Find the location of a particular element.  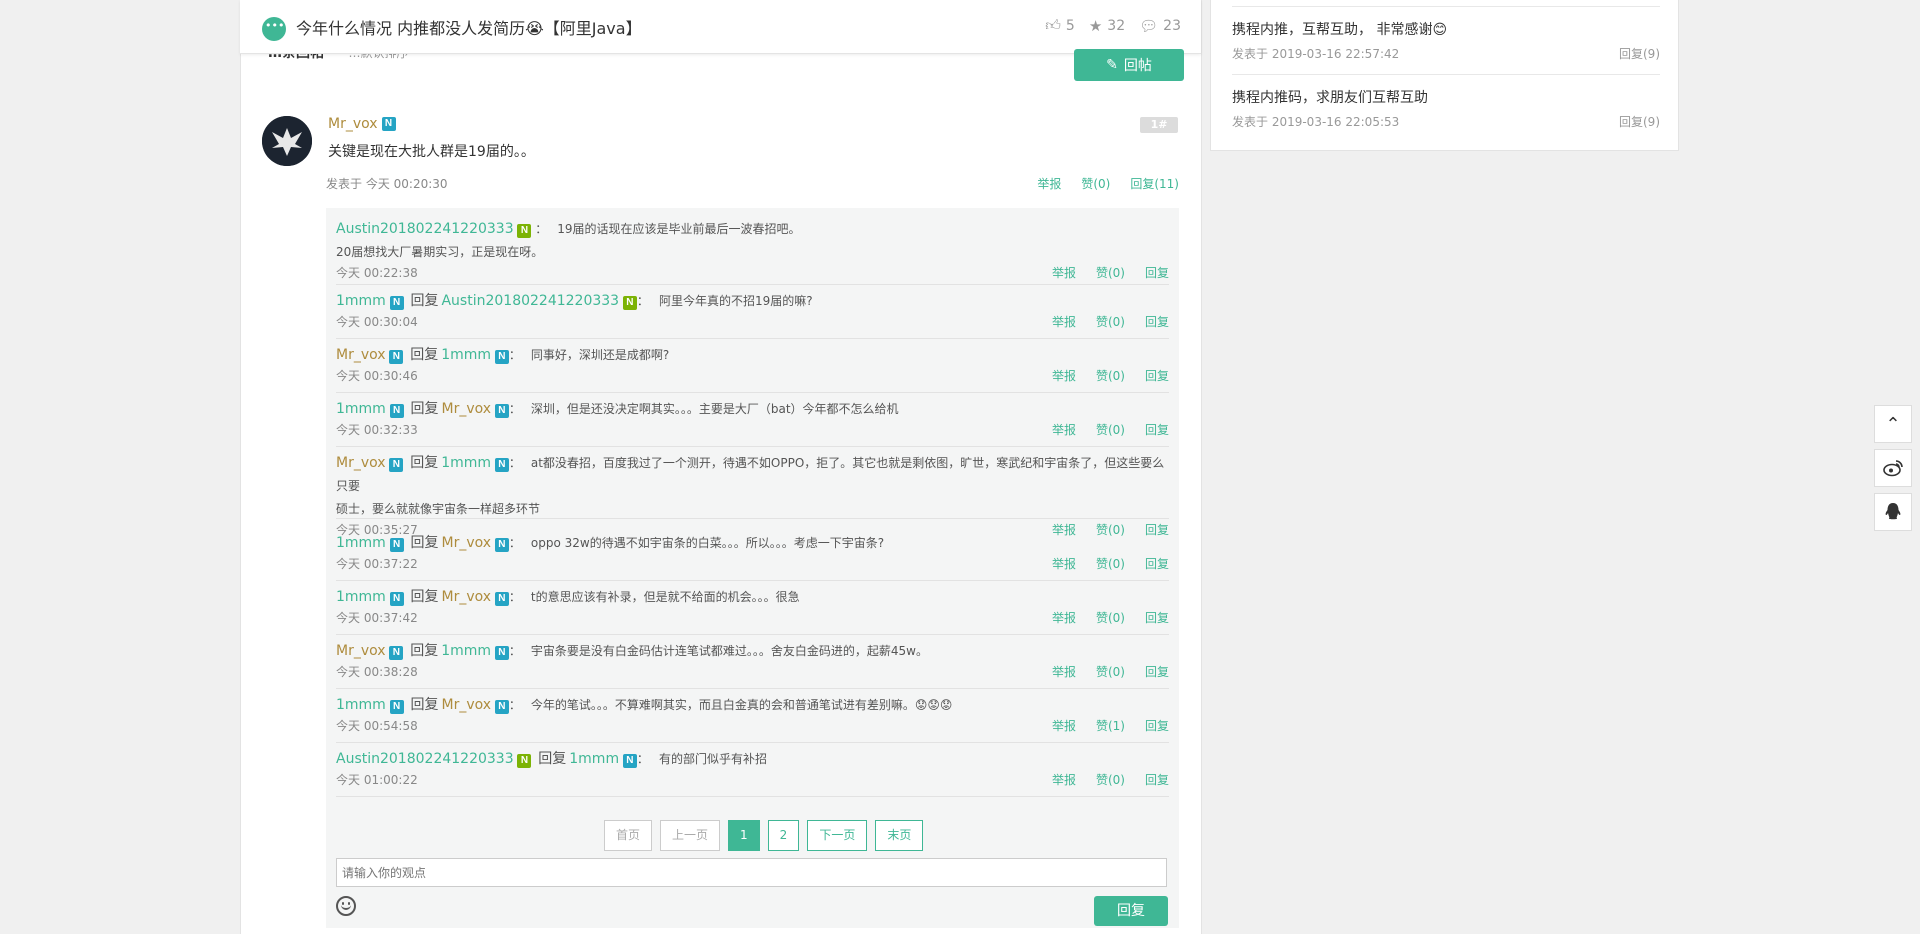

related-post-title: 携程内推码，求朋友们互帮互助 is located at coordinates (1446, 97).